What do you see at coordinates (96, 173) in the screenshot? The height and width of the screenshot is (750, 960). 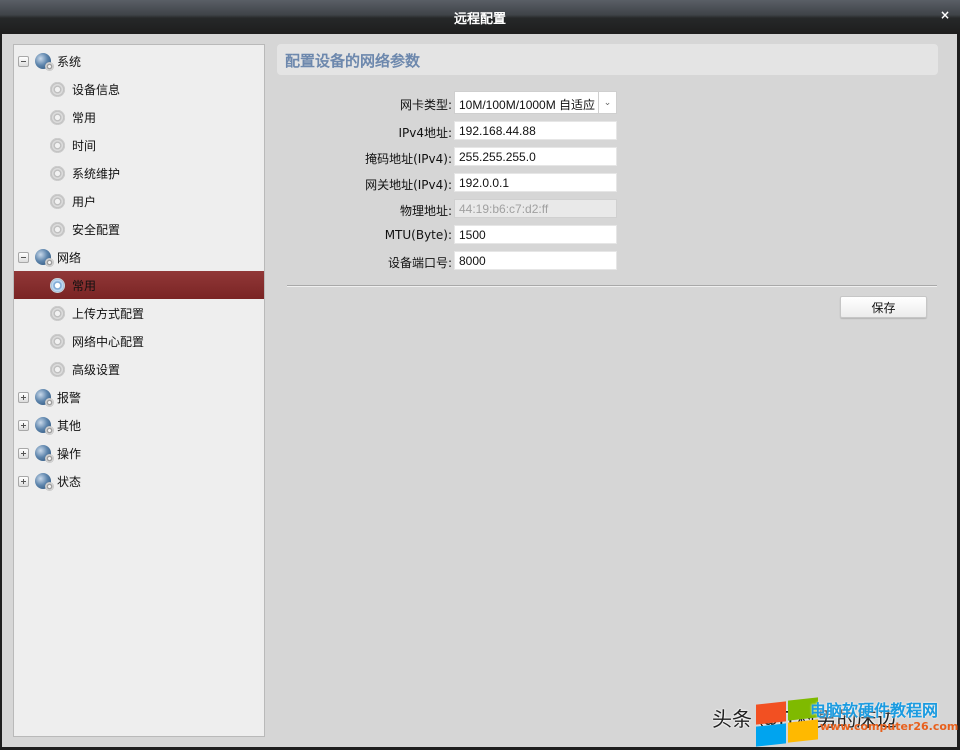 I see `tree-item-label: 系统维护` at bounding box center [96, 173].